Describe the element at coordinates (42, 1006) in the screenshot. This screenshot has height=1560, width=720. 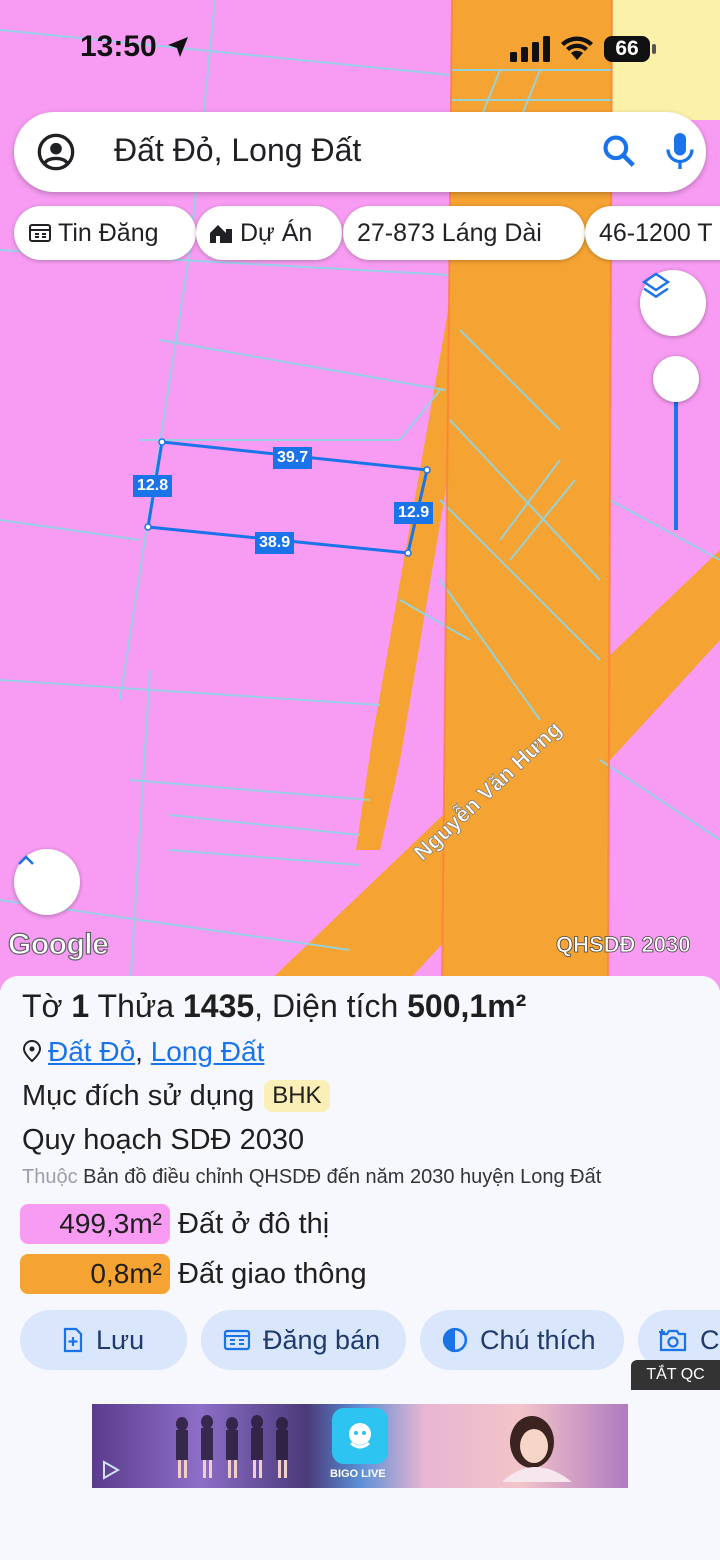
I see `sheet-label: Tờ` at that location.